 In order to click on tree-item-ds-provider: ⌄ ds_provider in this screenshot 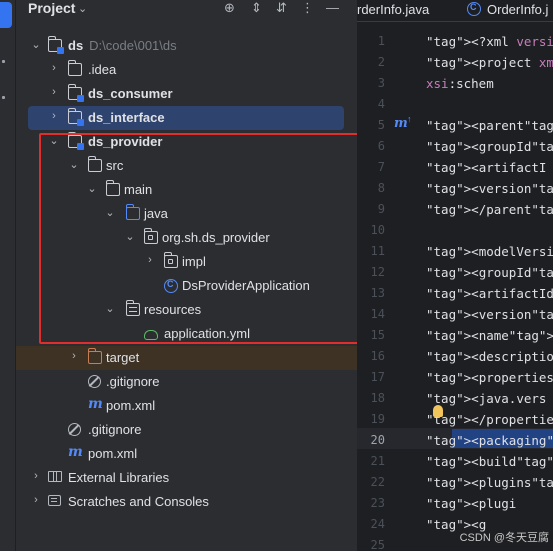, I will do `click(186, 142)`.